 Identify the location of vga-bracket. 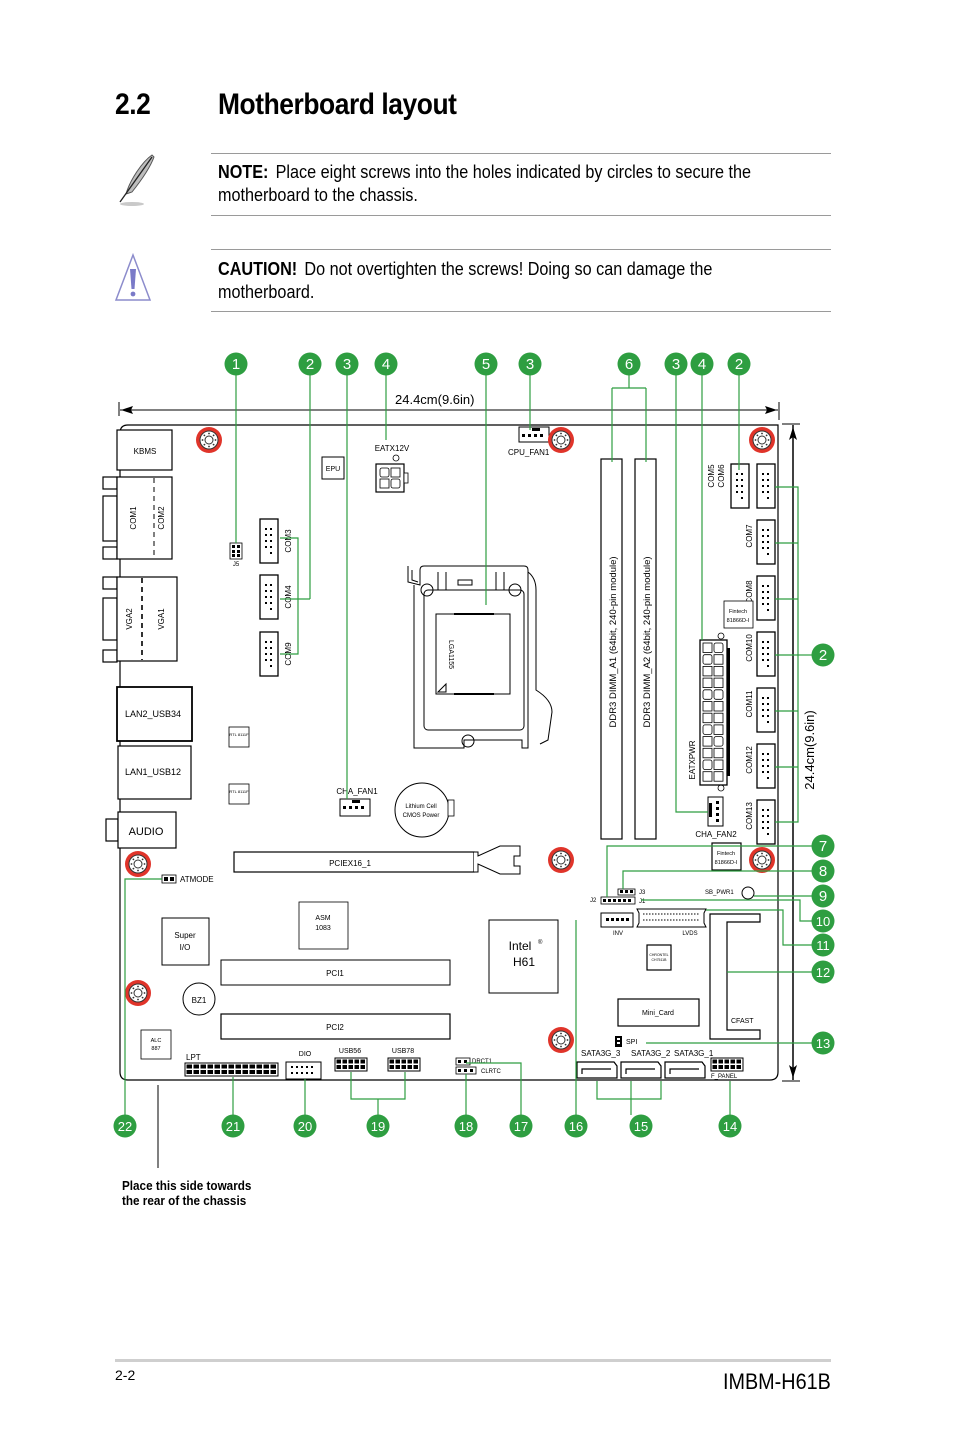
(110, 619).